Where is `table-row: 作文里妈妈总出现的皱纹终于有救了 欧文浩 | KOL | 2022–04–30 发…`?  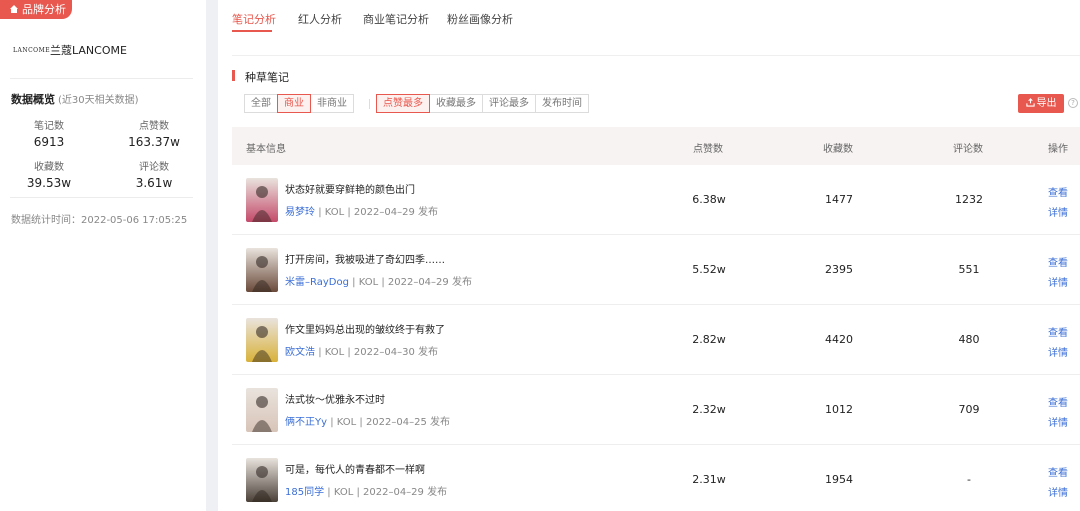
table-row: 作文里妈妈总出现的皱纹终于有救了 欧文浩 | KOL | 2022–04–30 发… is located at coordinates (656, 340).